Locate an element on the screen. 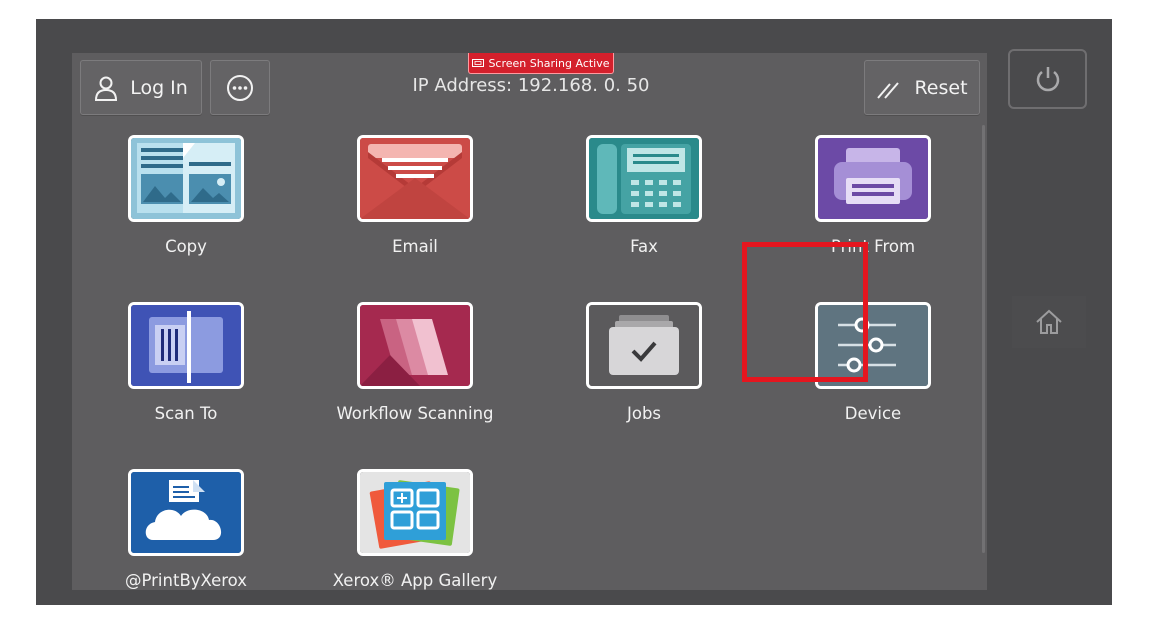 The width and height of the screenshot is (1154, 627). app-email: Email is located at coordinates (401, 210).